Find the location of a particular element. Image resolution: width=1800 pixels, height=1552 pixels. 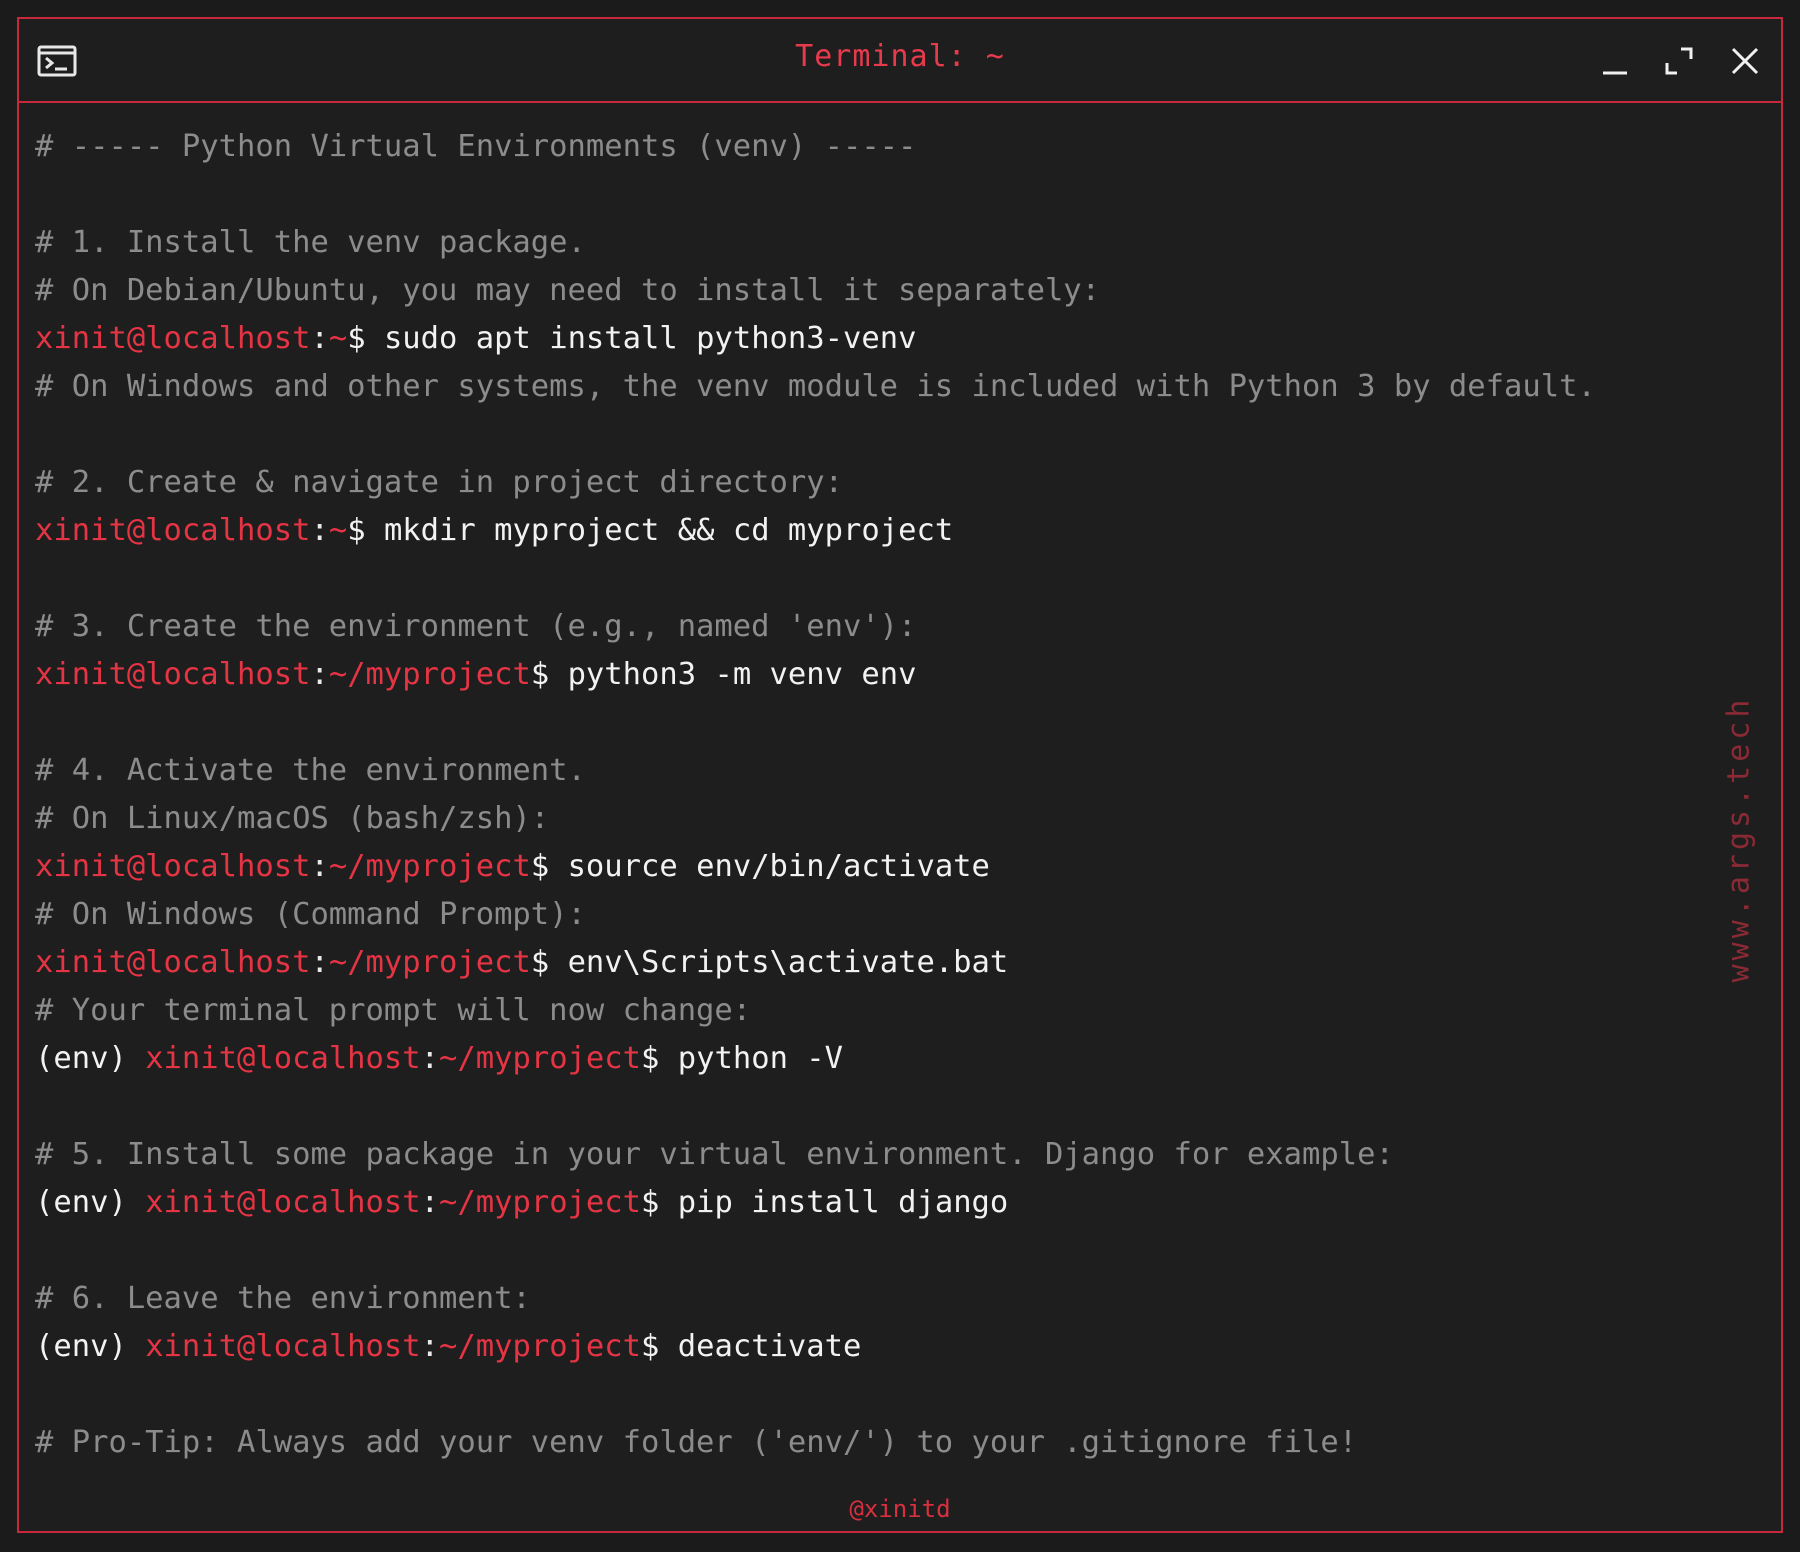

comment-line: # 4. Activate the environment. is located at coordinates (863, 771).